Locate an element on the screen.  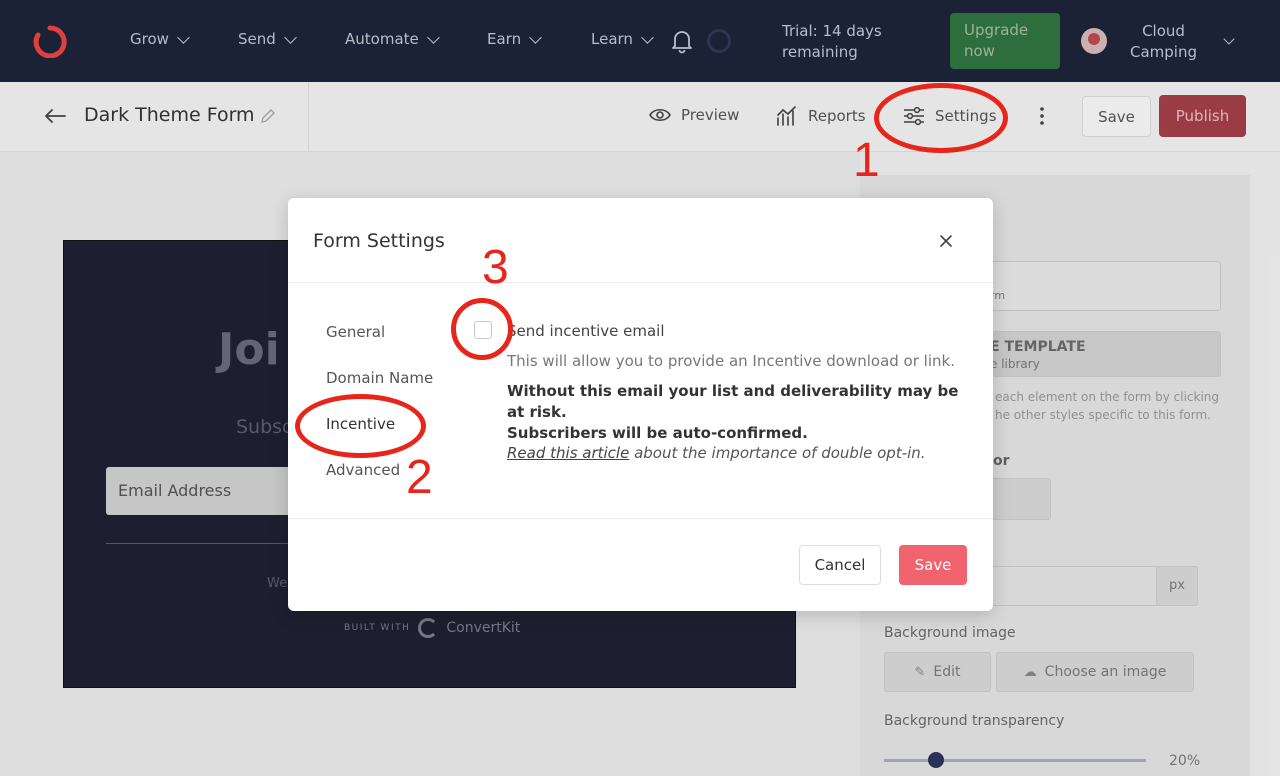
nav-send: Send is located at coordinates (267, 39).